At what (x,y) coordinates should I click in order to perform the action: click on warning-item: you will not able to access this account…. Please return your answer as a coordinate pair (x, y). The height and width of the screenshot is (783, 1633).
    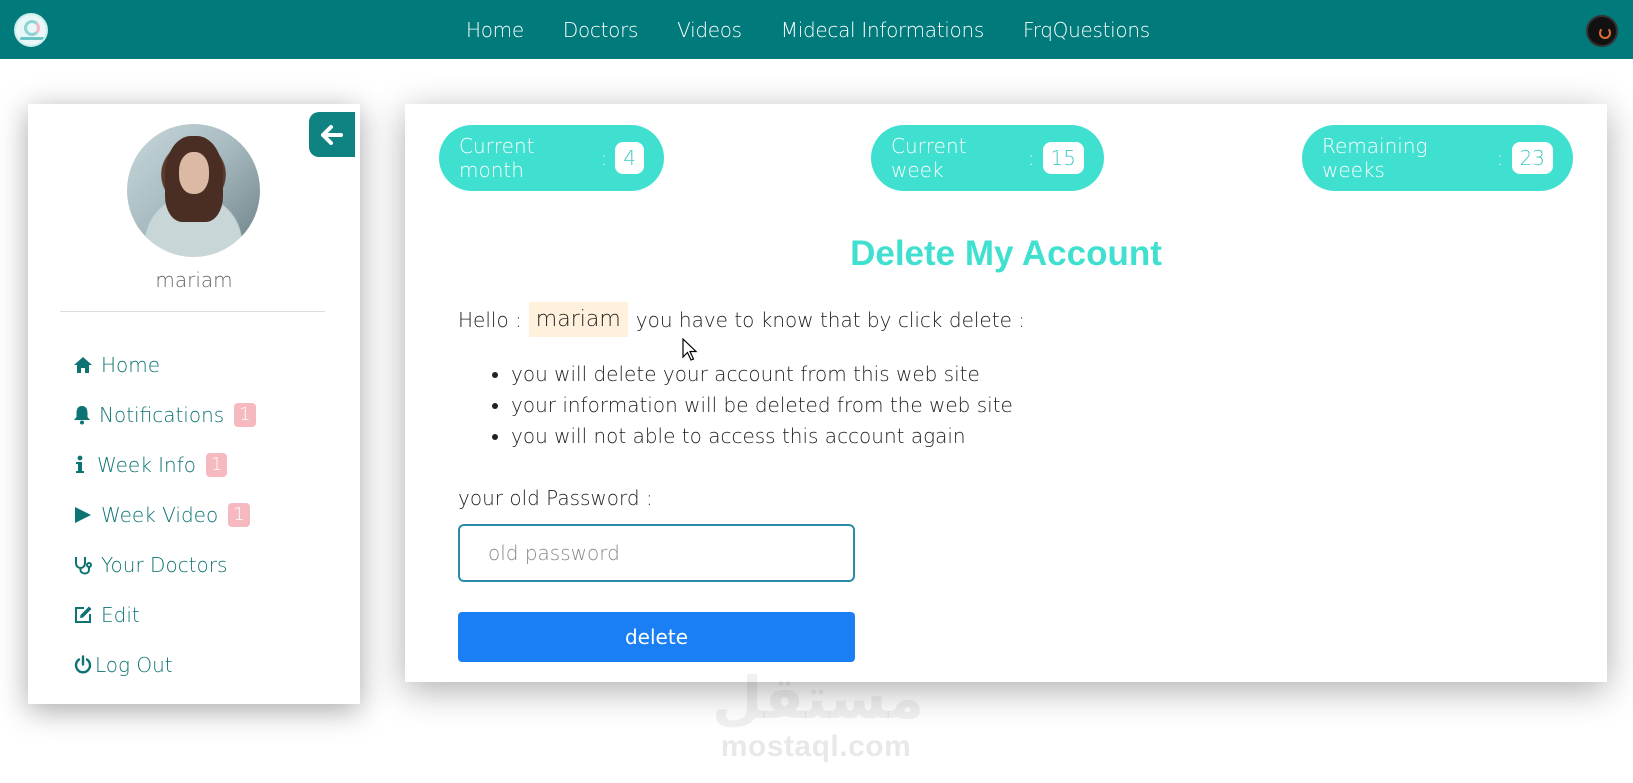
    Looking at the image, I should click on (762, 439).